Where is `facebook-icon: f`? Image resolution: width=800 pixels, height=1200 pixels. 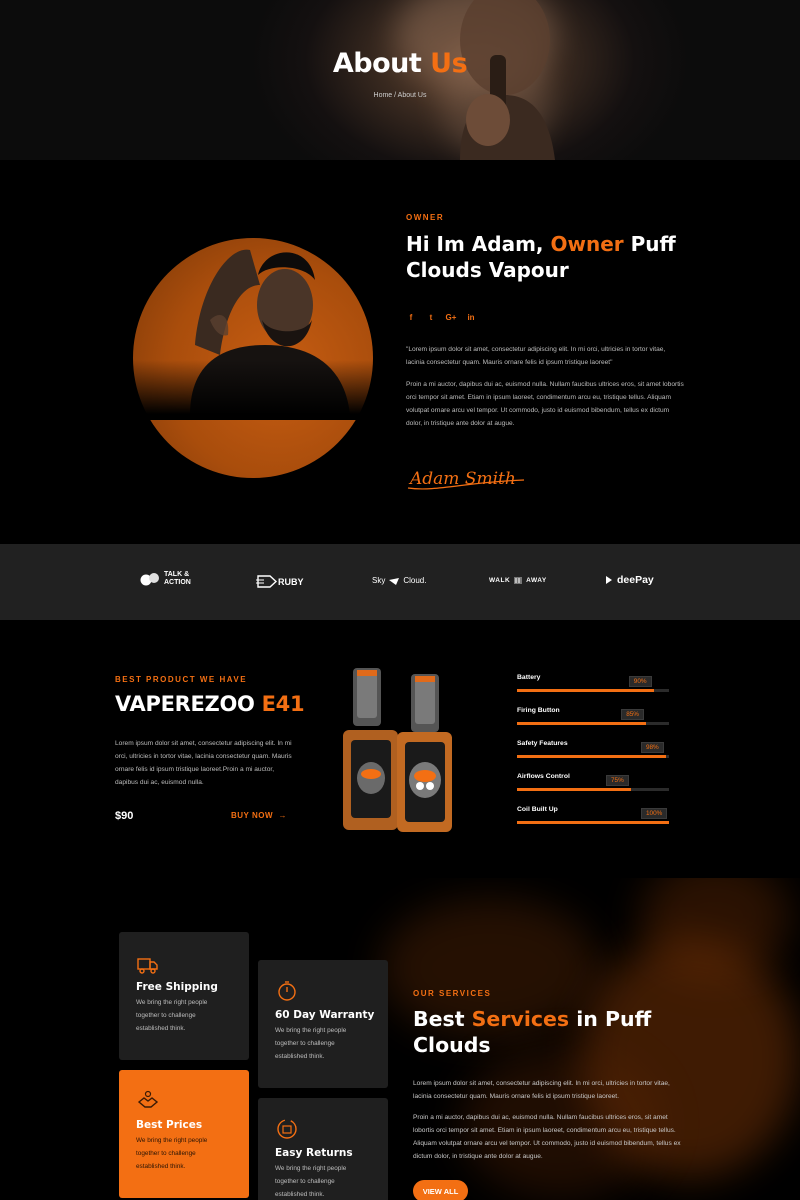 facebook-icon: f is located at coordinates (411, 317).